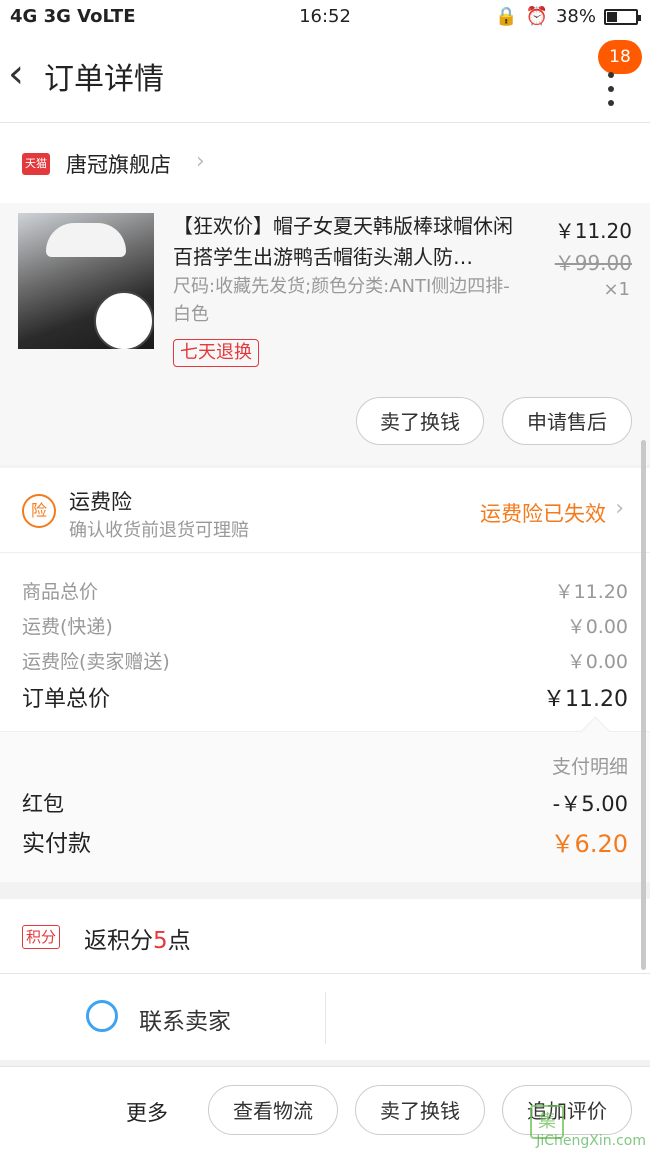  I want to click on points-prefix: 返积分, so click(118, 941).